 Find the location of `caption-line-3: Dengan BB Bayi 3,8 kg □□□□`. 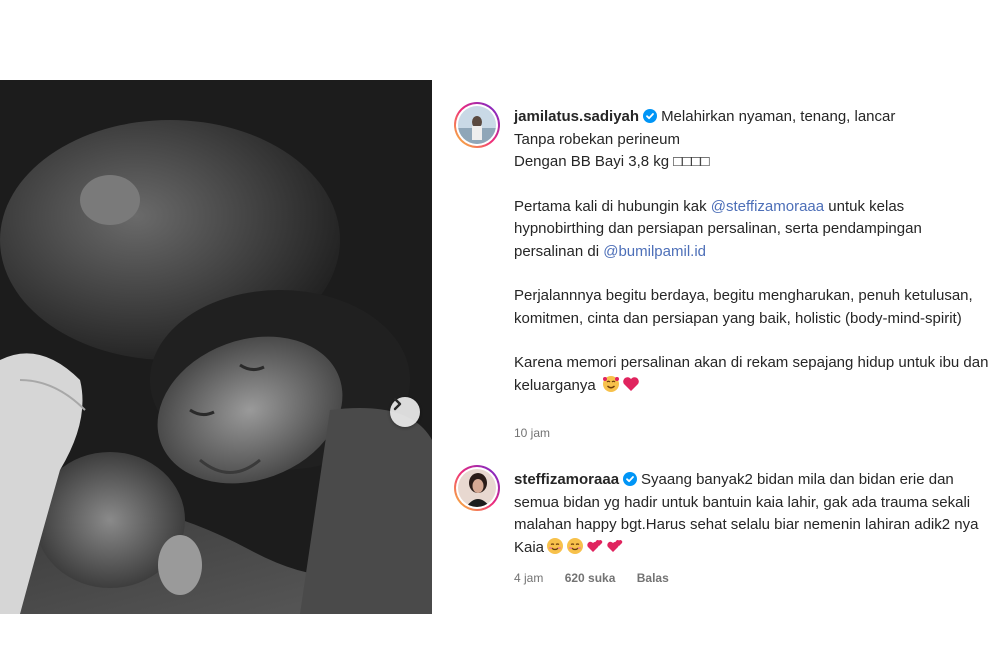

caption-line-3: Dengan BB Bayi 3,8 kg □□□□ is located at coordinates (612, 161).